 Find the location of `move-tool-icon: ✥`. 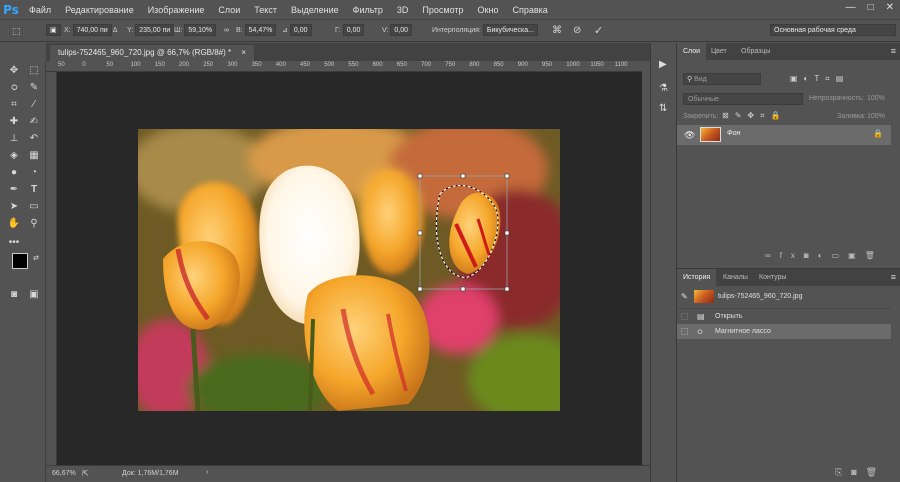

move-tool-icon: ✥ is located at coordinates (14, 70).